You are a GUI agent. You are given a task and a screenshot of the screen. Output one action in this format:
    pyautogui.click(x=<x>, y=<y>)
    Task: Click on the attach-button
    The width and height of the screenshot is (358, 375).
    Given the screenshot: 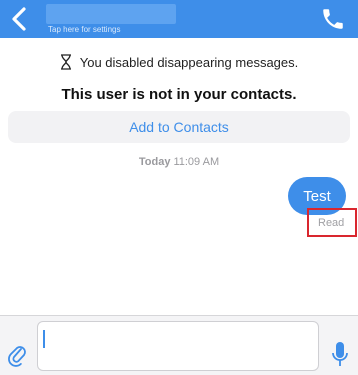 What is the action you would take?
    pyautogui.click(x=18, y=355)
    